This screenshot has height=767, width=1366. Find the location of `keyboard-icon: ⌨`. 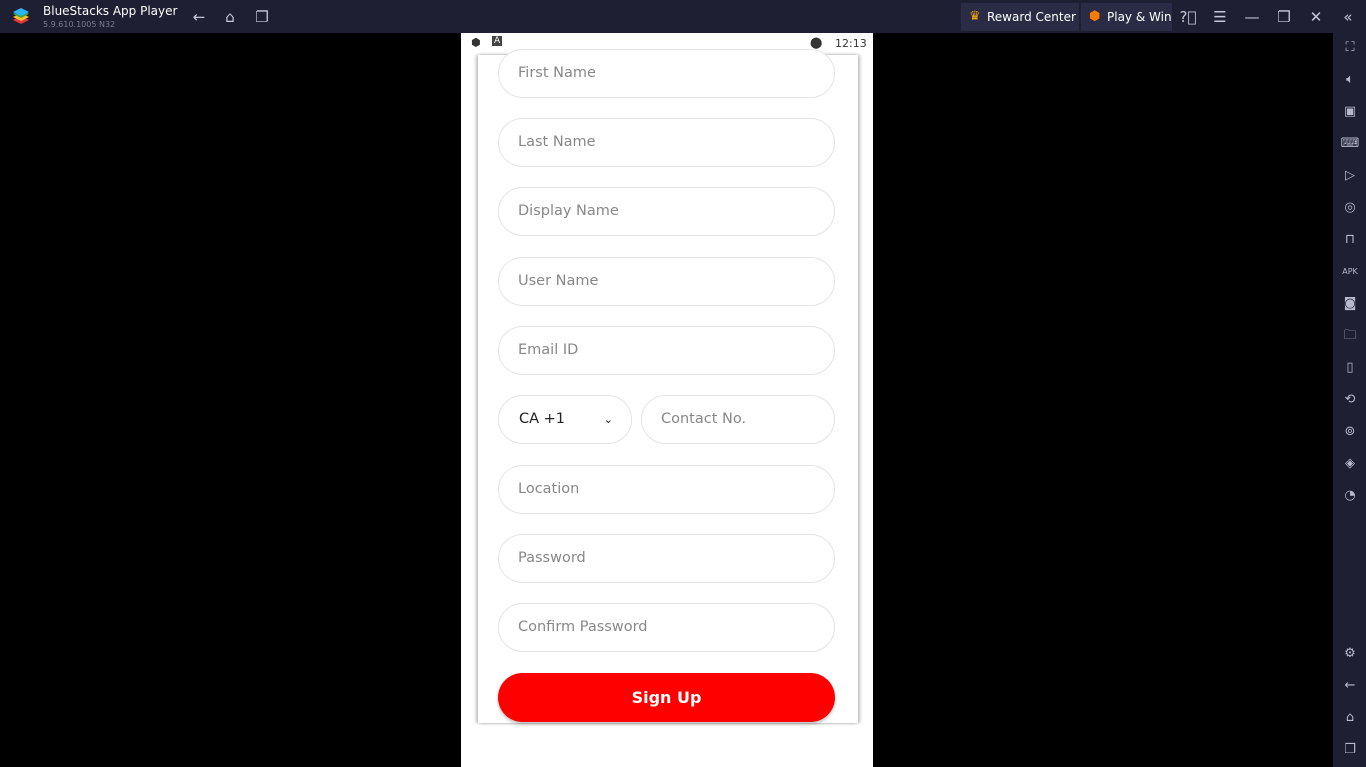

keyboard-icon: ⌨ is located at coordinates (1350, 144).